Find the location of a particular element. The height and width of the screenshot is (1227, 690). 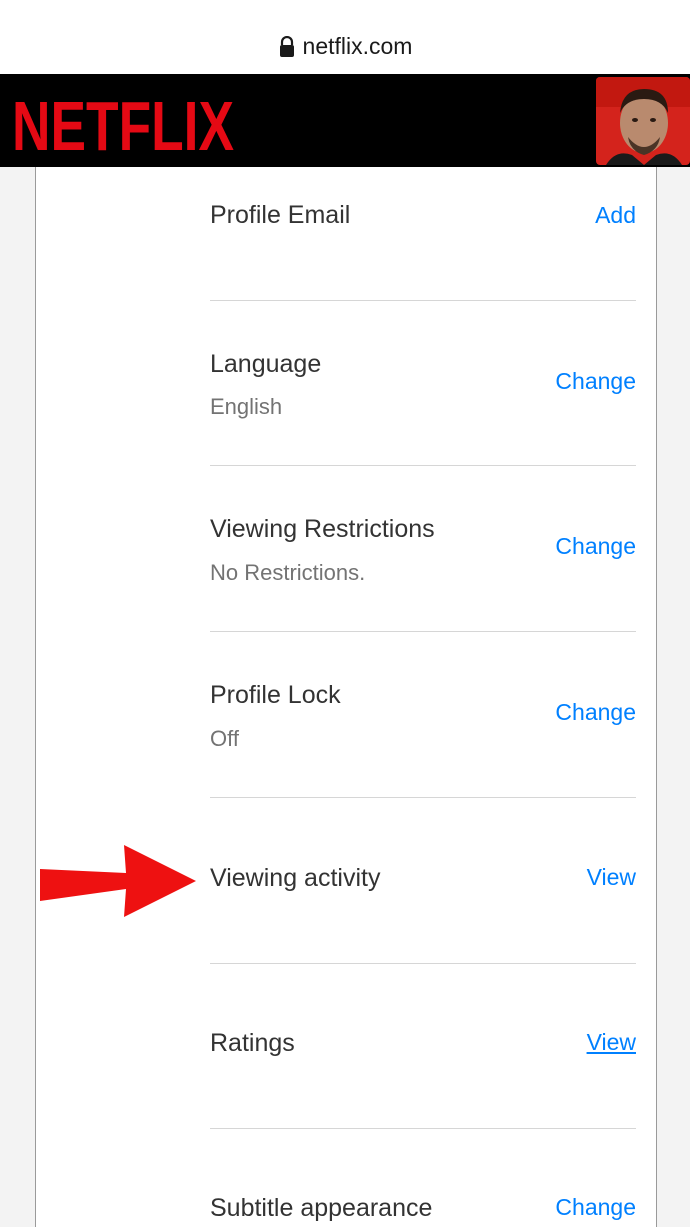

change-profile-lock-link: Change is located at coordinates (595, 712).